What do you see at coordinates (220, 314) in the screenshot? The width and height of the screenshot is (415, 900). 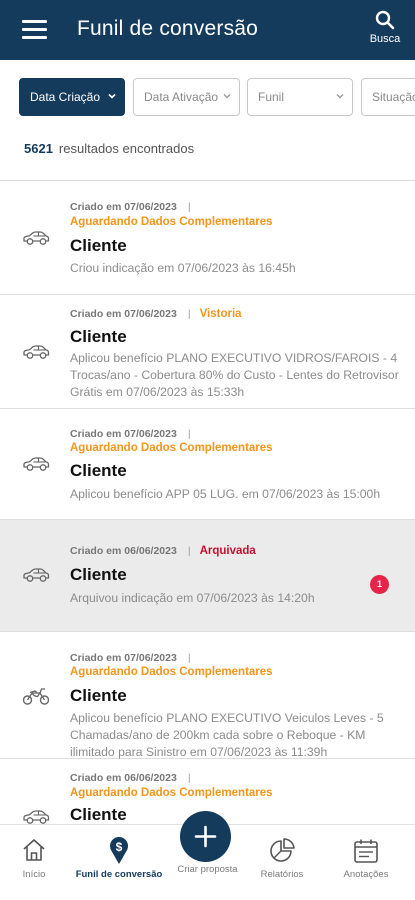 I see `status-label: Vistoria` at bounding box center [220, 314].